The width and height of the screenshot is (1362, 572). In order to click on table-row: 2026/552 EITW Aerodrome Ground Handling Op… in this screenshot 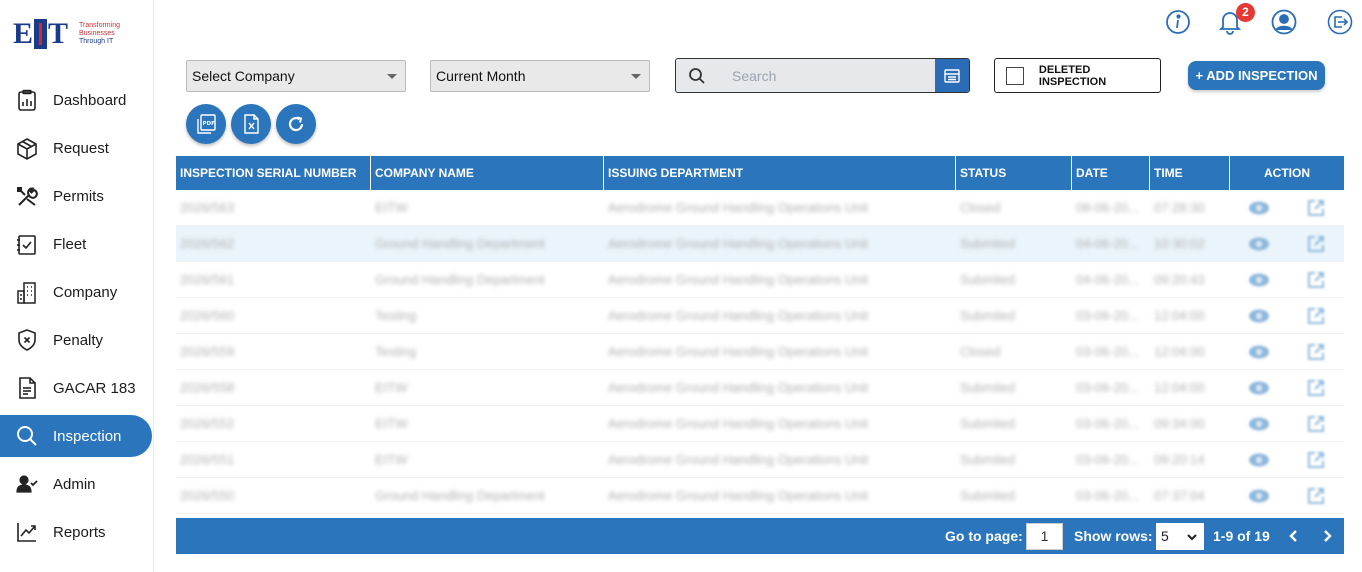, I will do `click(760, 424)`.